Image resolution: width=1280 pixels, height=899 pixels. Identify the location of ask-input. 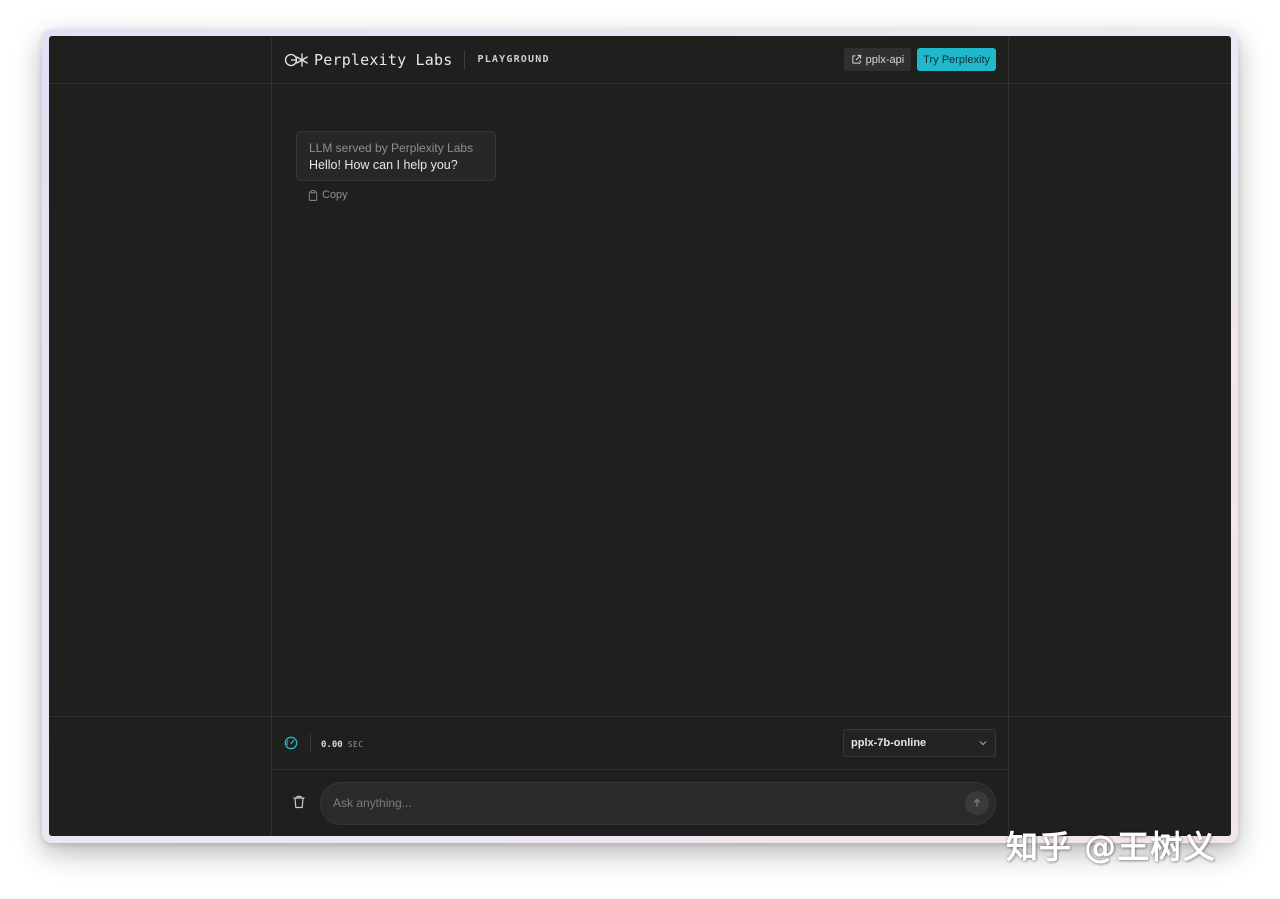
(649, 803).